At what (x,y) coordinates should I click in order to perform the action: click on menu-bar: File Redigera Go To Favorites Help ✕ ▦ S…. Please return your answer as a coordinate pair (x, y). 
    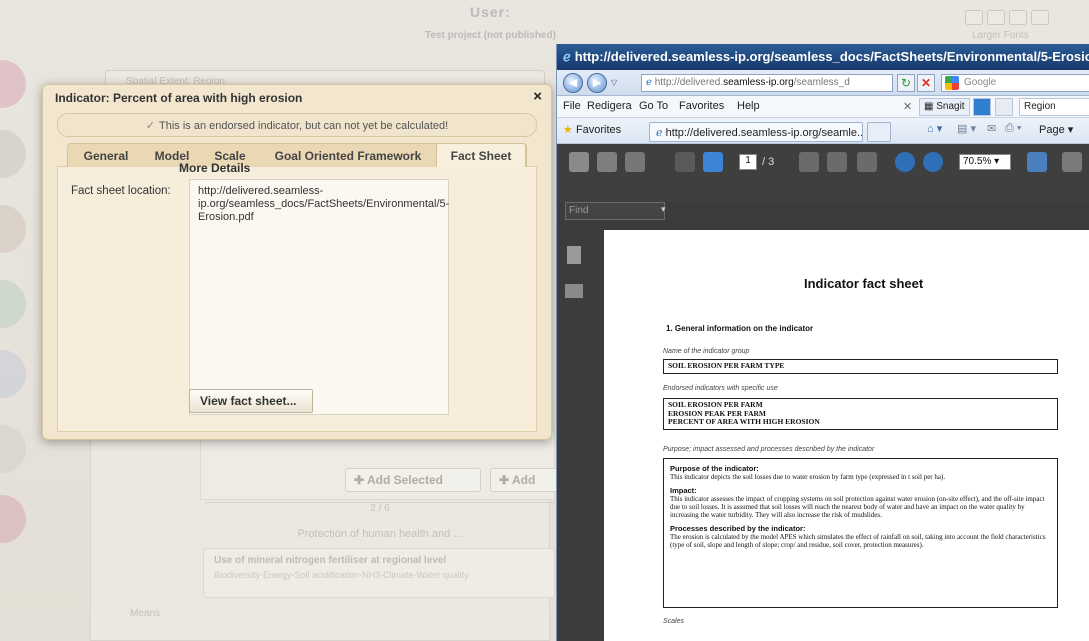
    Looking at the image, I should click on (823, 107).